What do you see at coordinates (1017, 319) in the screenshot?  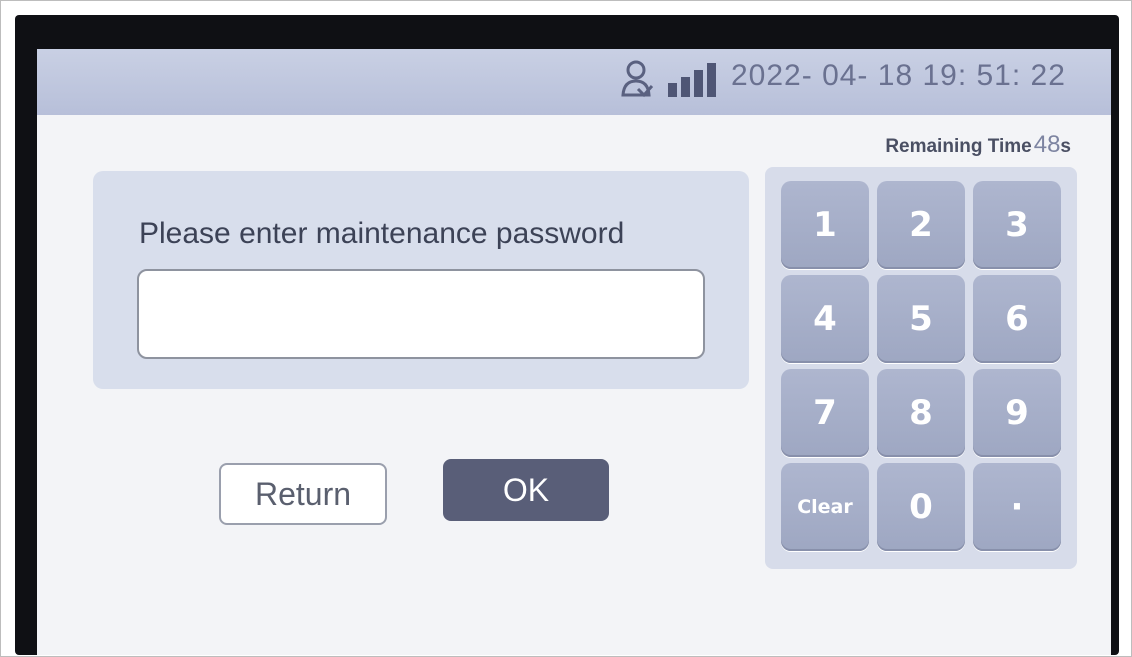 I see `key-6: 6` at bounding box center [1017, 319].